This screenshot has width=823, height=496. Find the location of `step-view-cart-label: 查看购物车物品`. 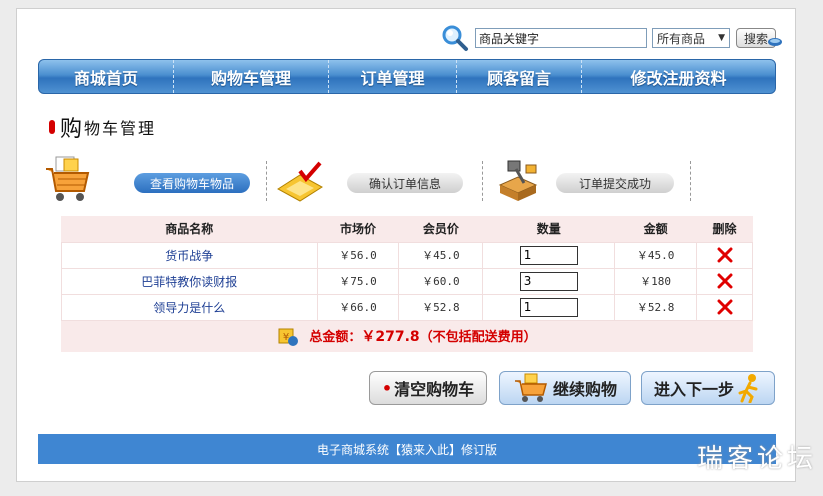

step-view-cart-label: 查看购物车物品 is located at coordinates (191, 183).